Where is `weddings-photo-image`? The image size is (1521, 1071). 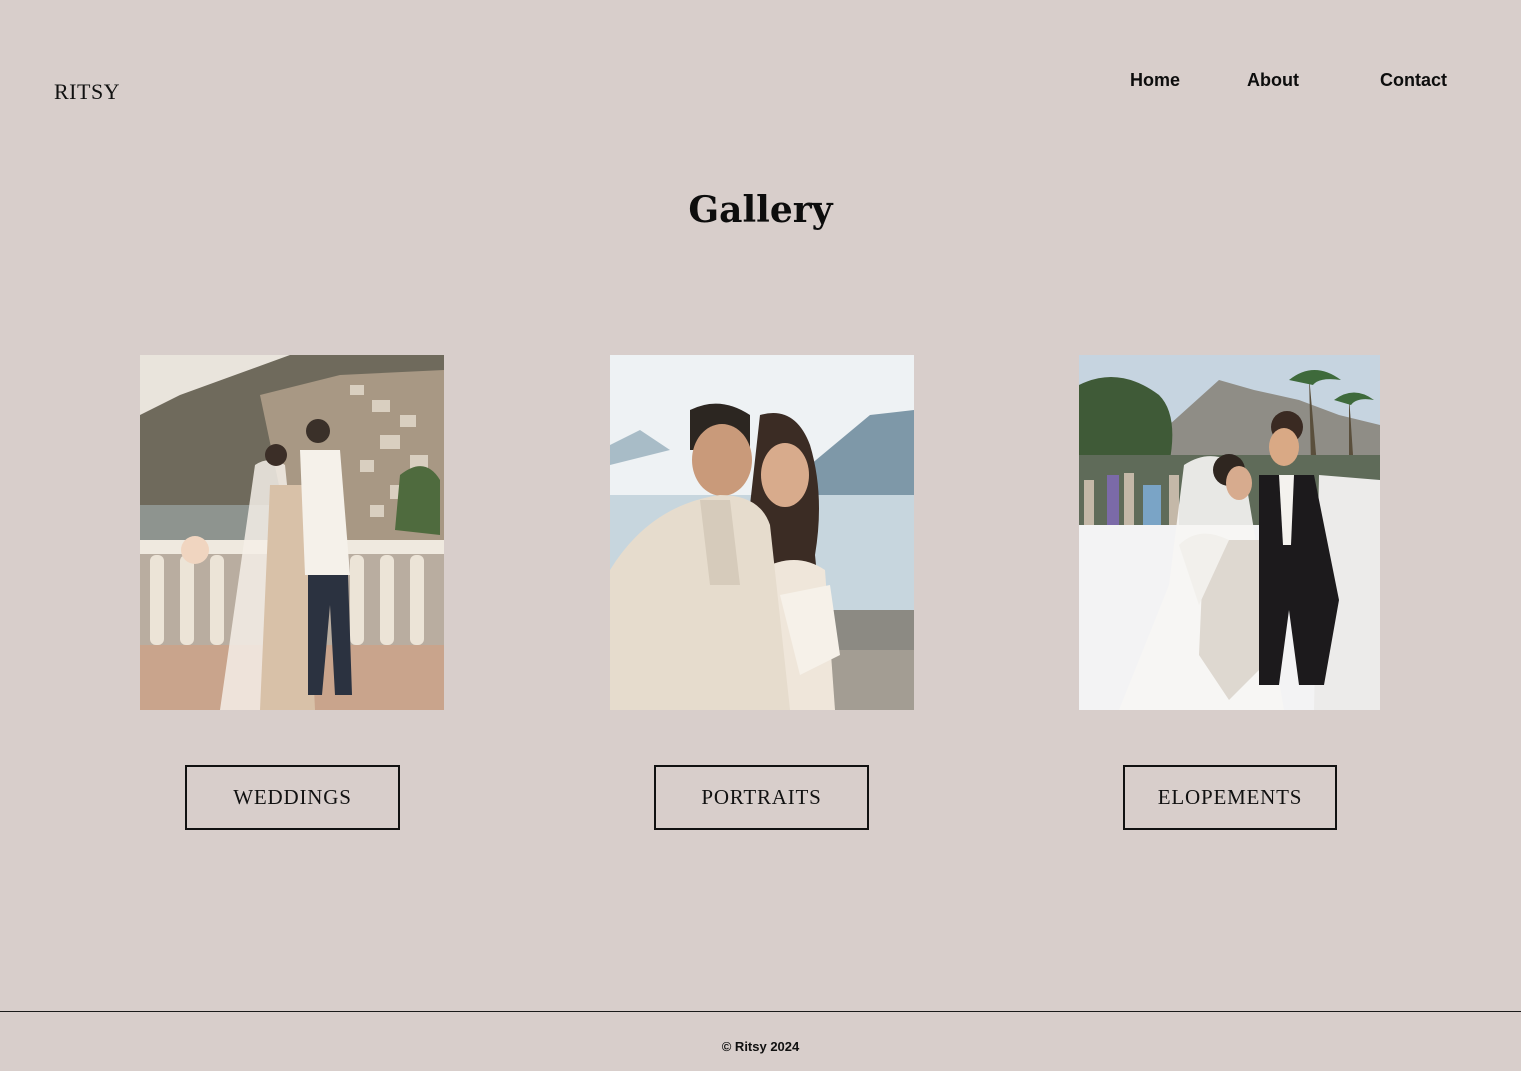
weddings-photo-image is located at coordinates (292, 532).